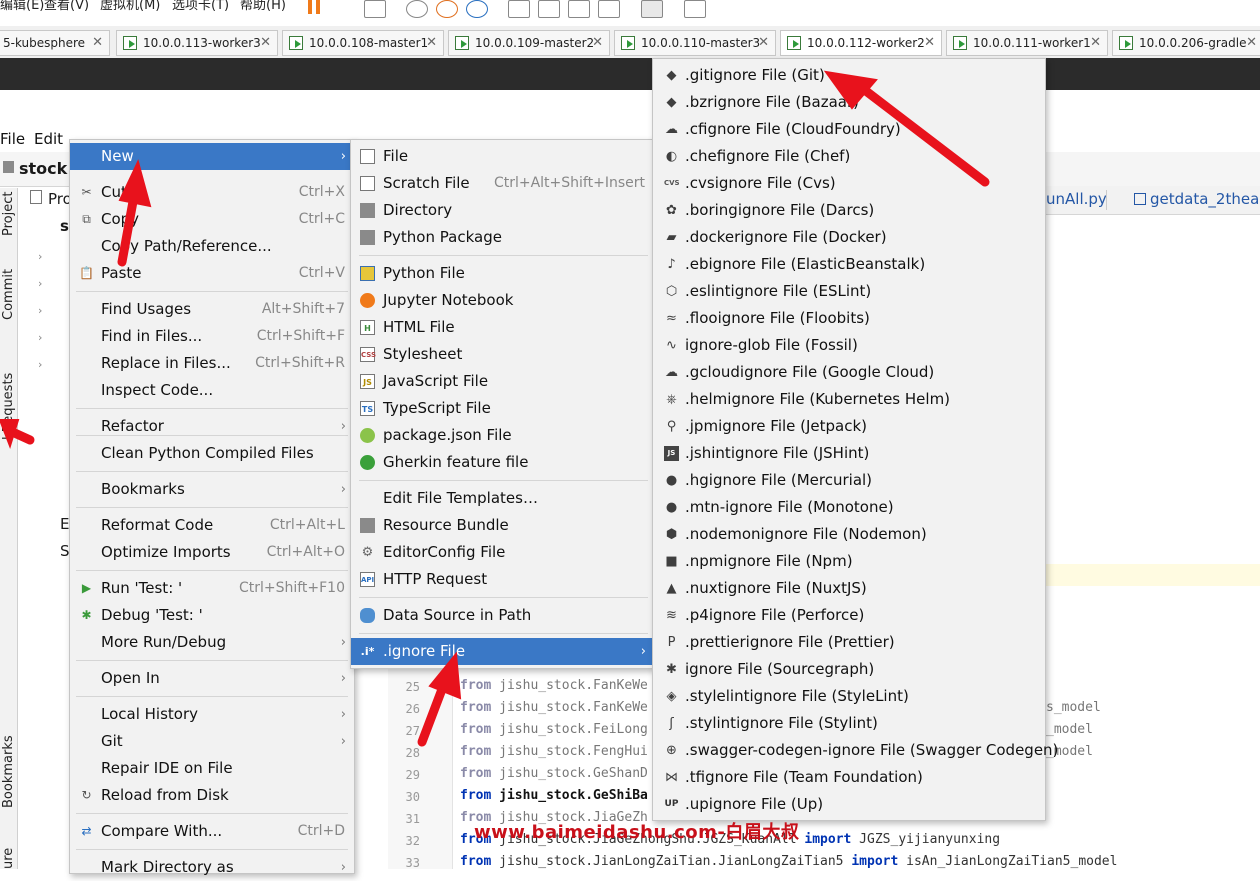 The height and width of the screenshot is (881, 1260). What do you see at coordinates (906, 128) in the screenshot?
I see `arrow-to-gitignore` at bounding box center [906, 128].